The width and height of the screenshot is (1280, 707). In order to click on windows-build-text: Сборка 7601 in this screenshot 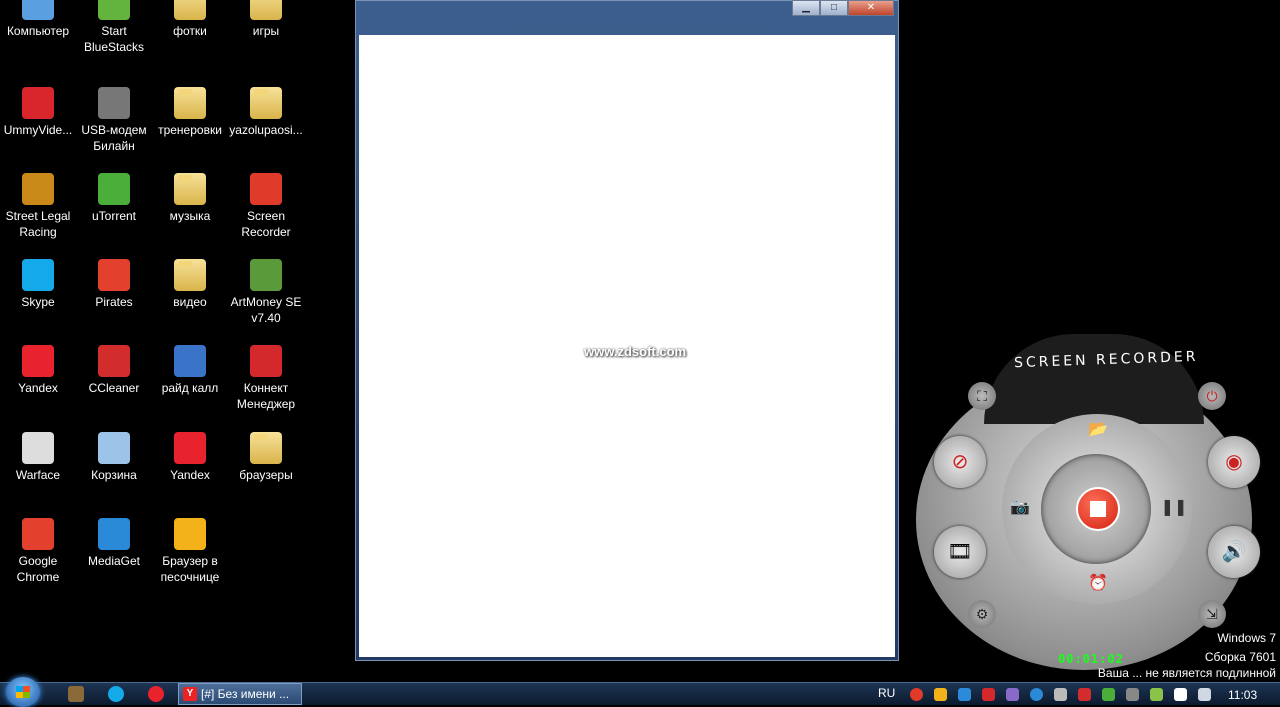, I will do `click(1240, 657)`.